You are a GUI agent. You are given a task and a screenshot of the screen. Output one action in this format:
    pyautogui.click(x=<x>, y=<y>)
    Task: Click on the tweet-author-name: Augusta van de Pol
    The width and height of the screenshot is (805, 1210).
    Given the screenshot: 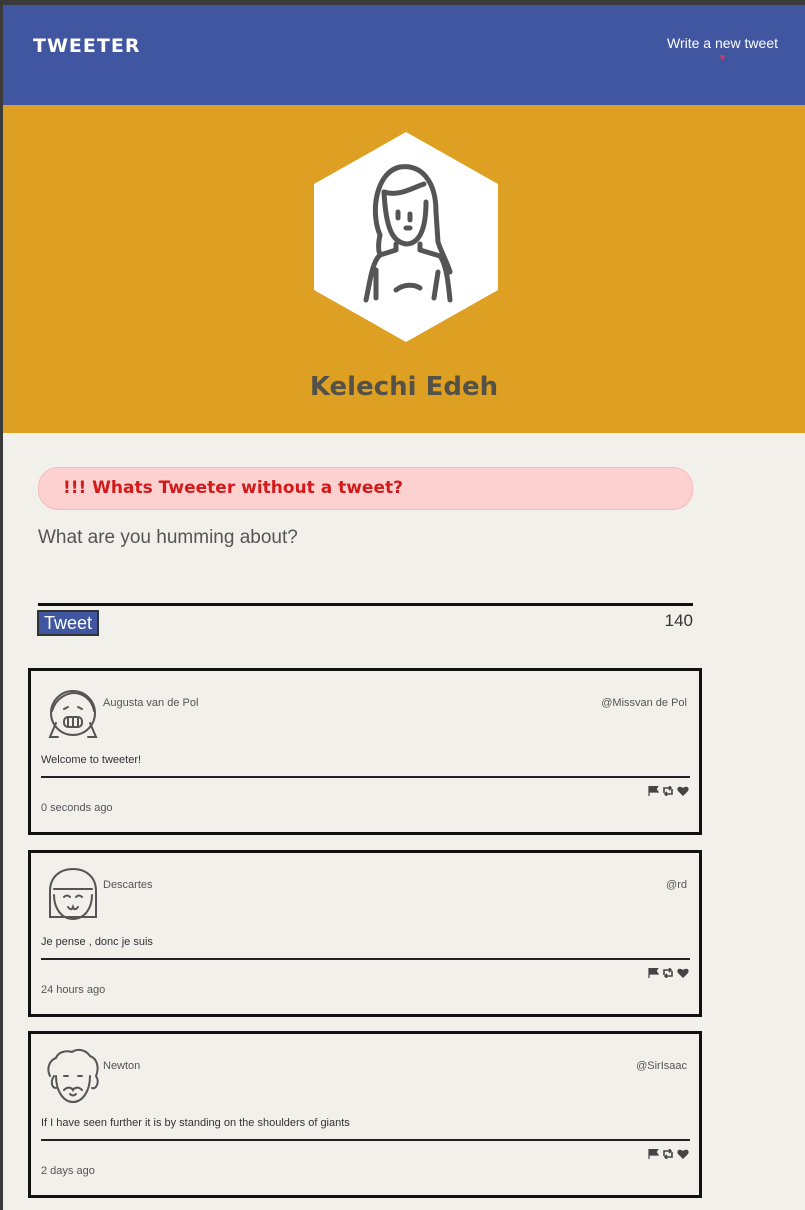 What is the action you would take?
    pyautogui.click(x=151, y=703)
    